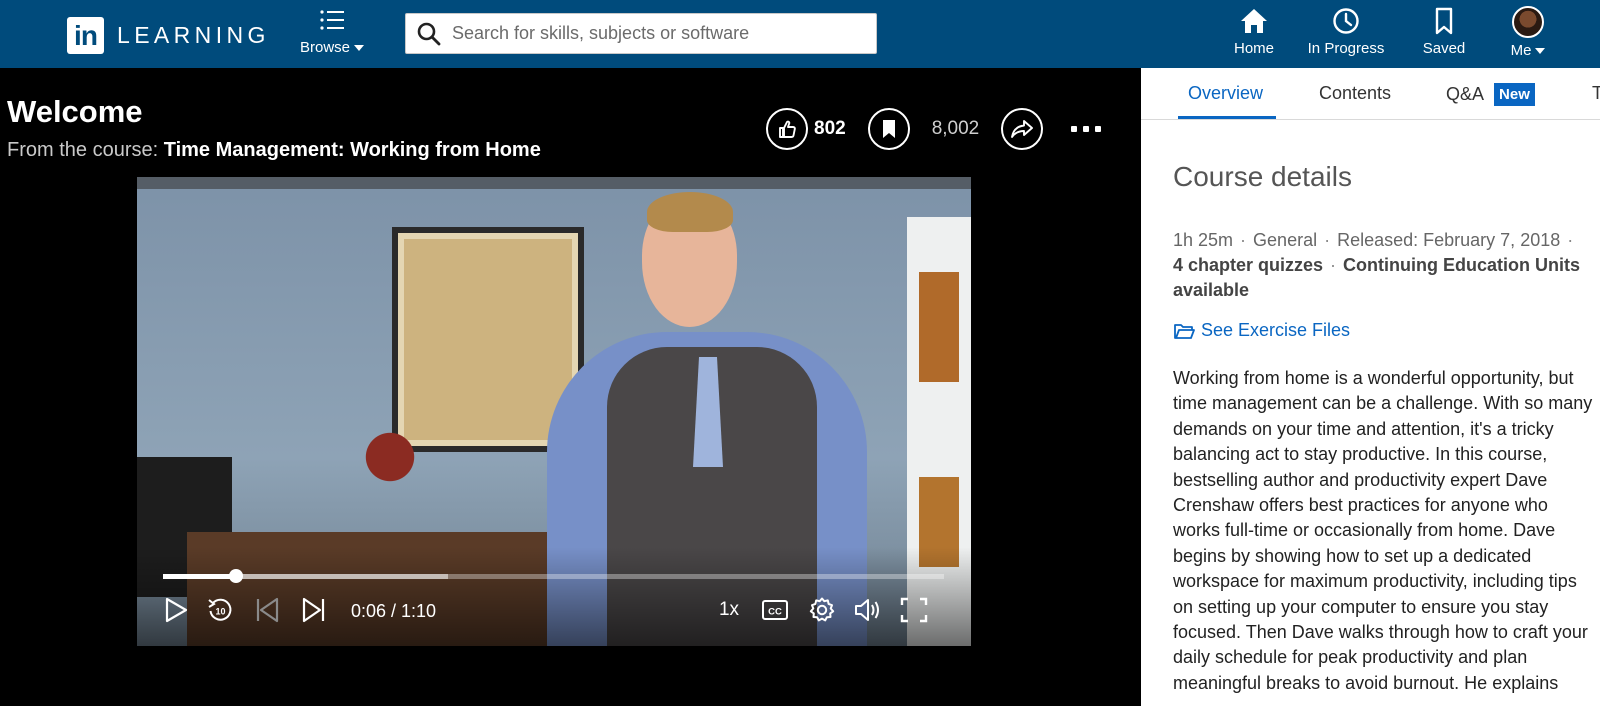 The height and width of the screenshot is (706, 1600). What do you see at coordinates (235, 576) in the screenshot?
I see `scrubber-handle` at bounding box center [235, 576].